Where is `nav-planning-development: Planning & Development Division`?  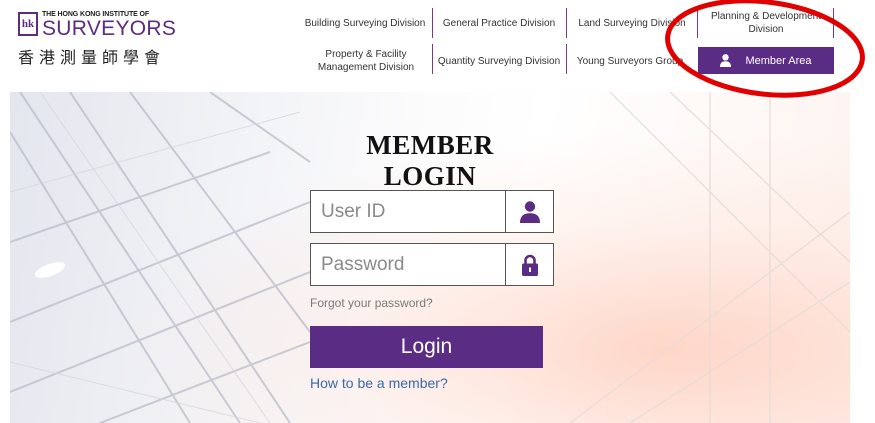
nav-planning-development: Planning & Development Division is located at coordinates (766, 23).